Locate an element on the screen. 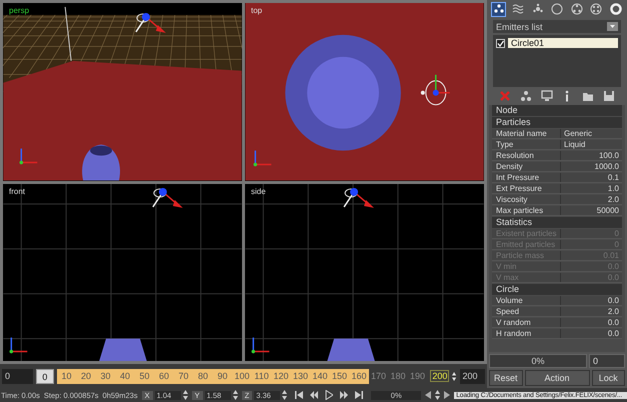 The image size is (627, 402). first-frame-icon is located at coordinates (299, 395).